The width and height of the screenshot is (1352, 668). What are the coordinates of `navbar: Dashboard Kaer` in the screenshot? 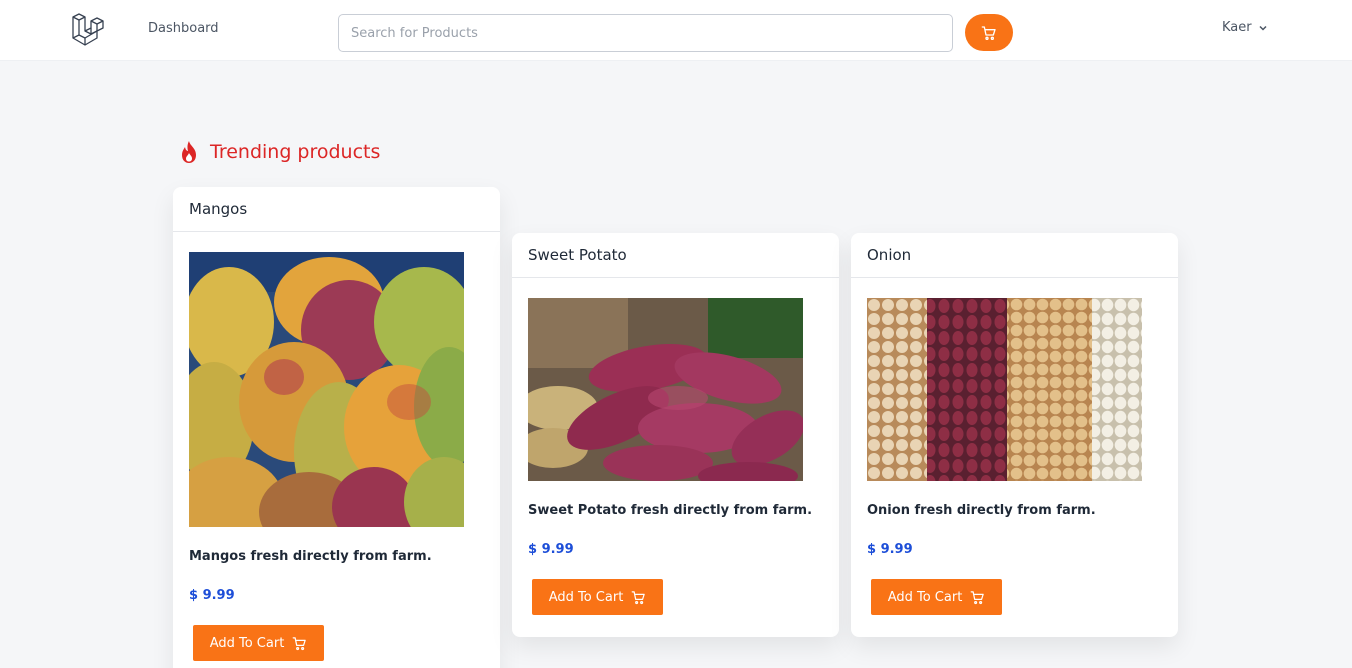 It's located at (676, 30).